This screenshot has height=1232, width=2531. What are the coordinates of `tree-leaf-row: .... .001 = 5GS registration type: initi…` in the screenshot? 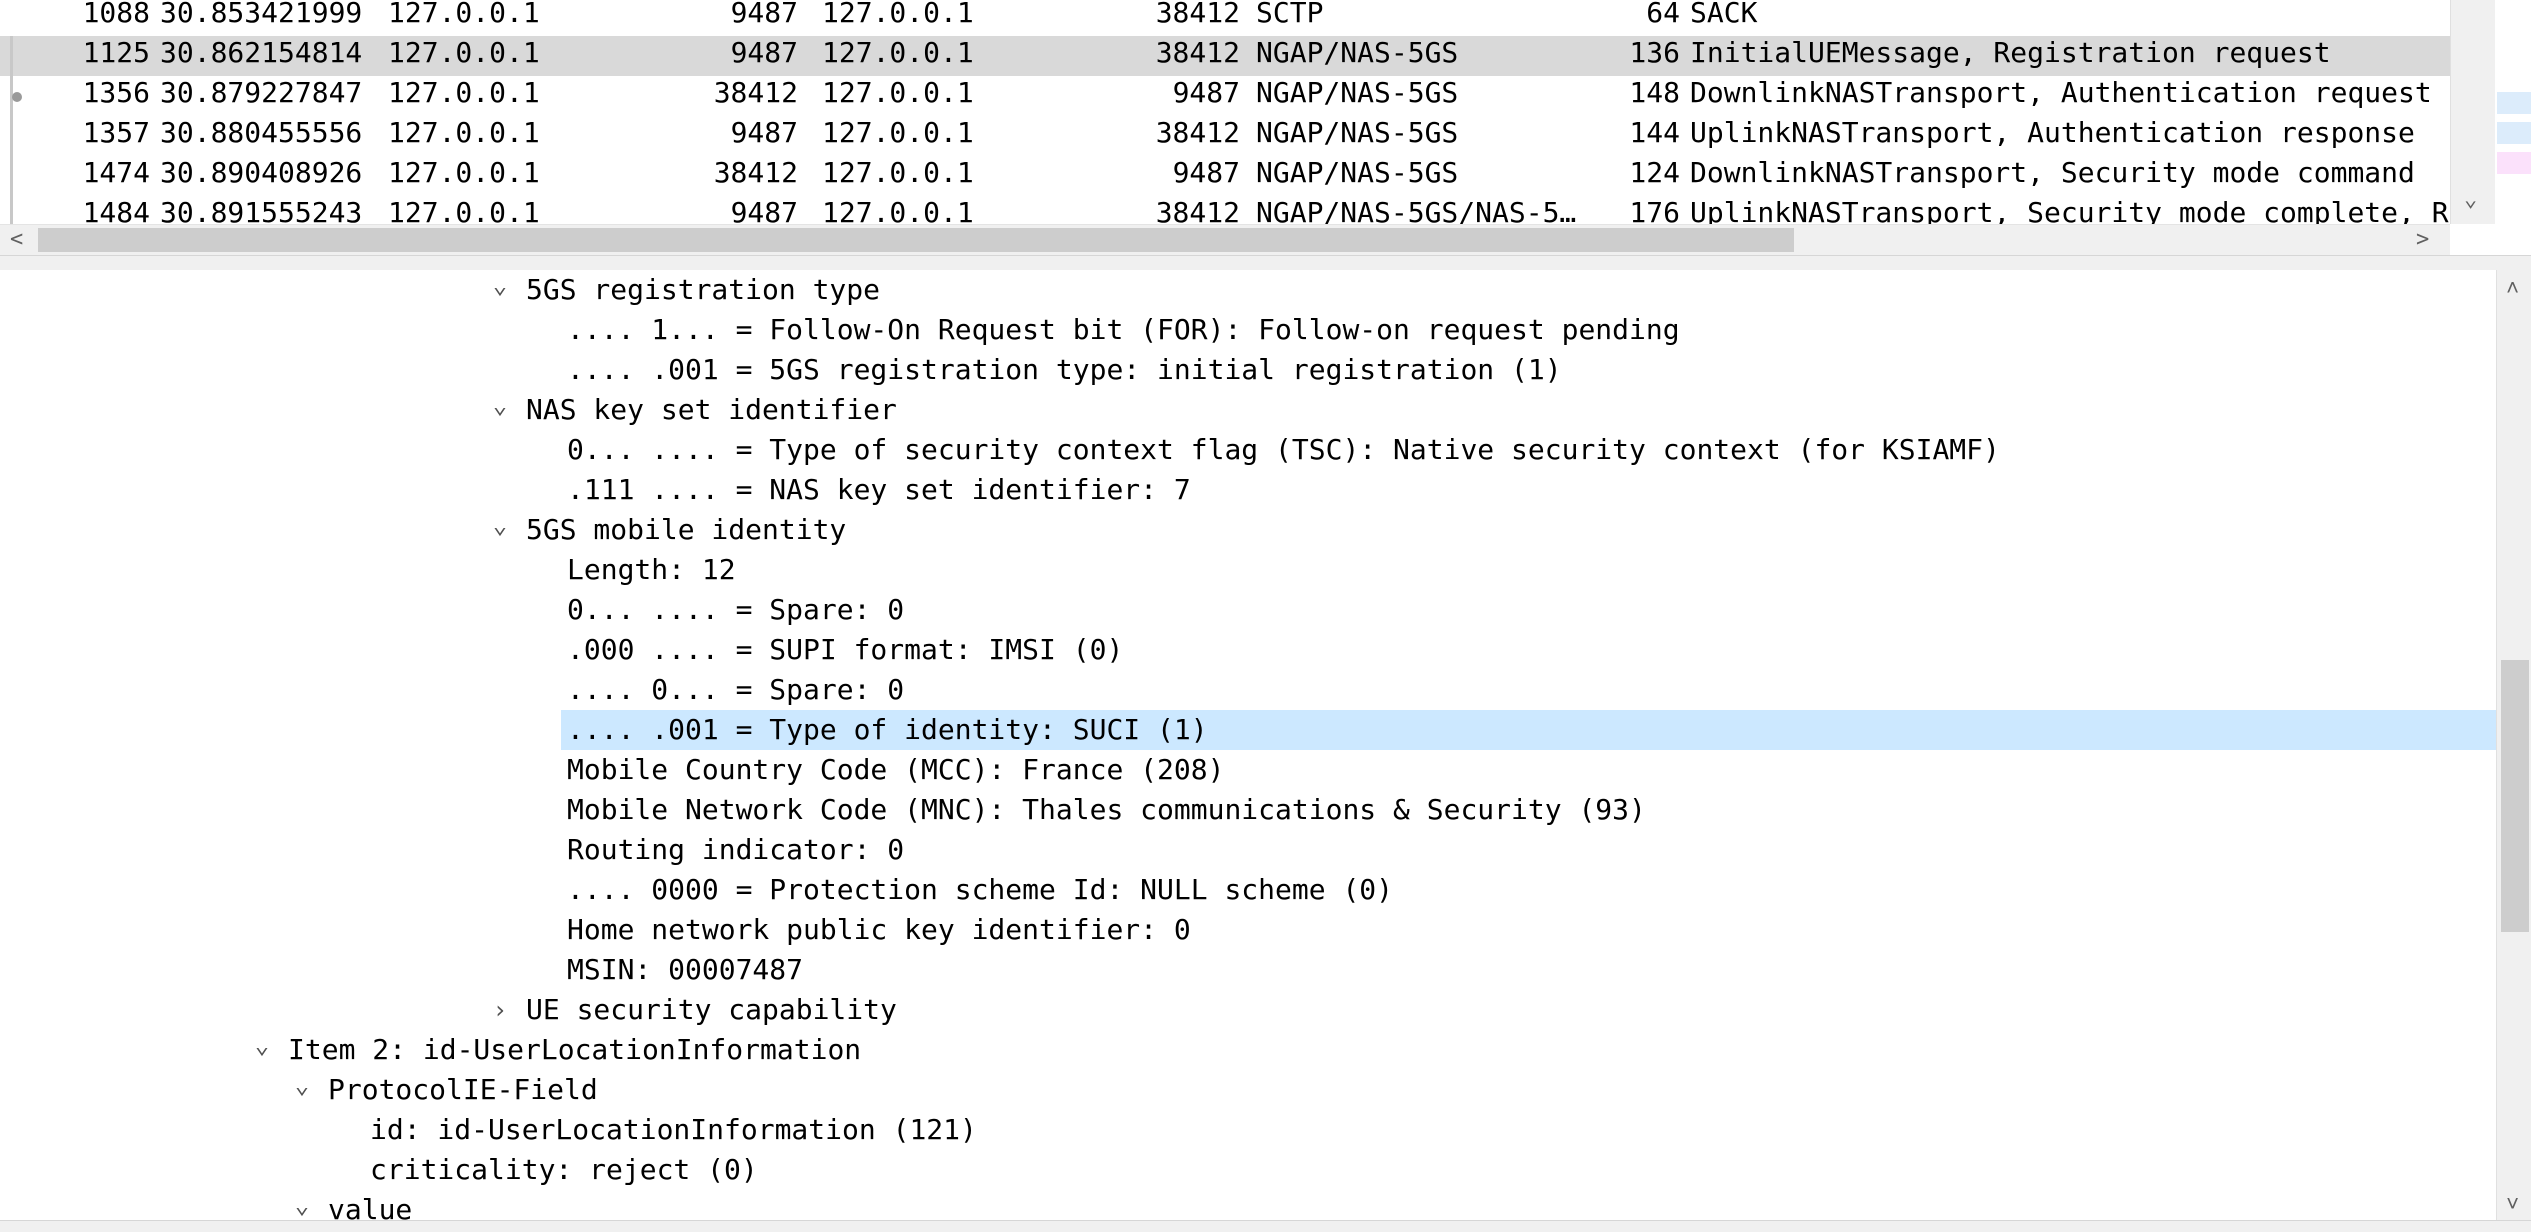 It's located at (1248, 370).